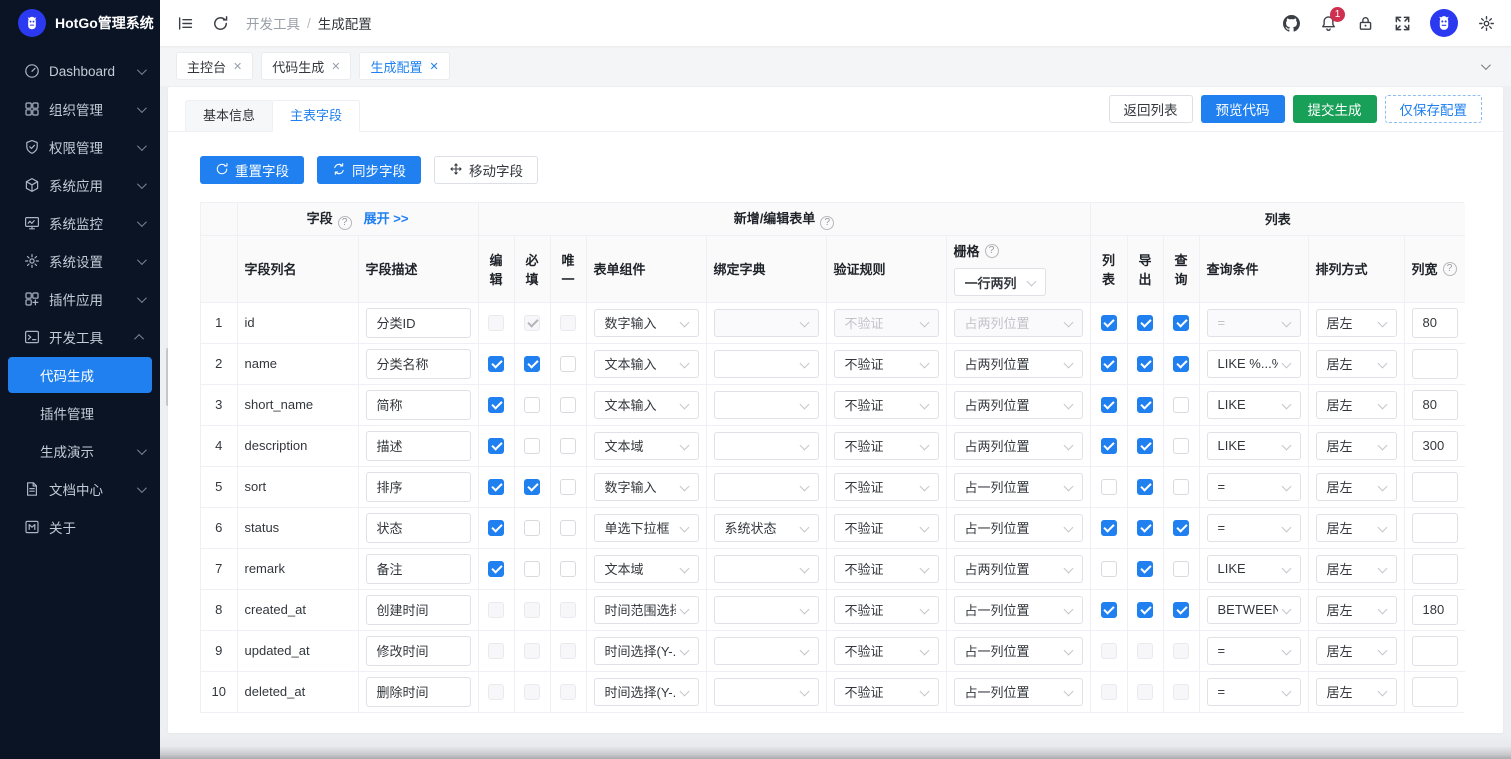  What do you see at coordinates (646, 322) in the screenshot?
I see `form-component-select: 数字输入` at bounding box center [646, 322].